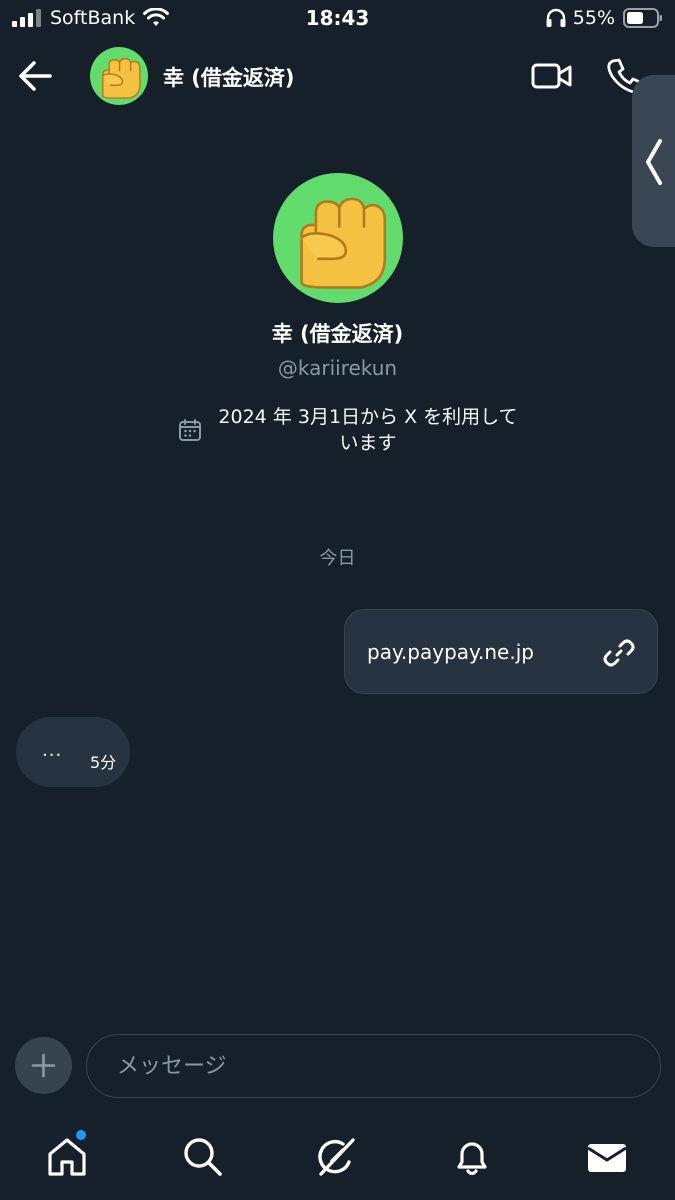 This screenshot has width=675, height=1200. I want to click on bell-icon, so click(472, 1159).